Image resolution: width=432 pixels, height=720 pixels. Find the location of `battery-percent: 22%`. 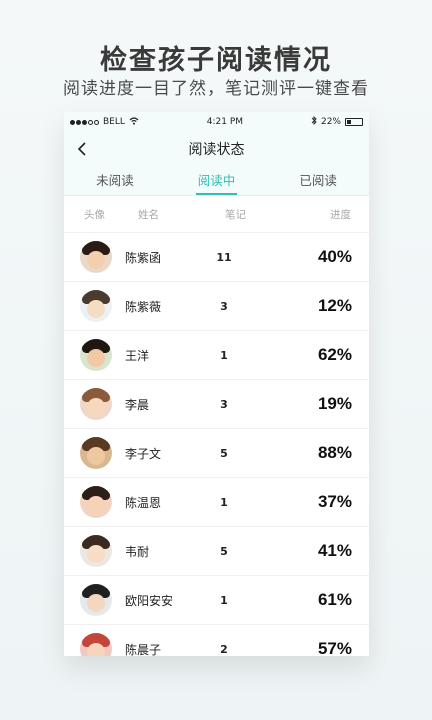

battery-percent: 22% is located at coordinates (330, 122).